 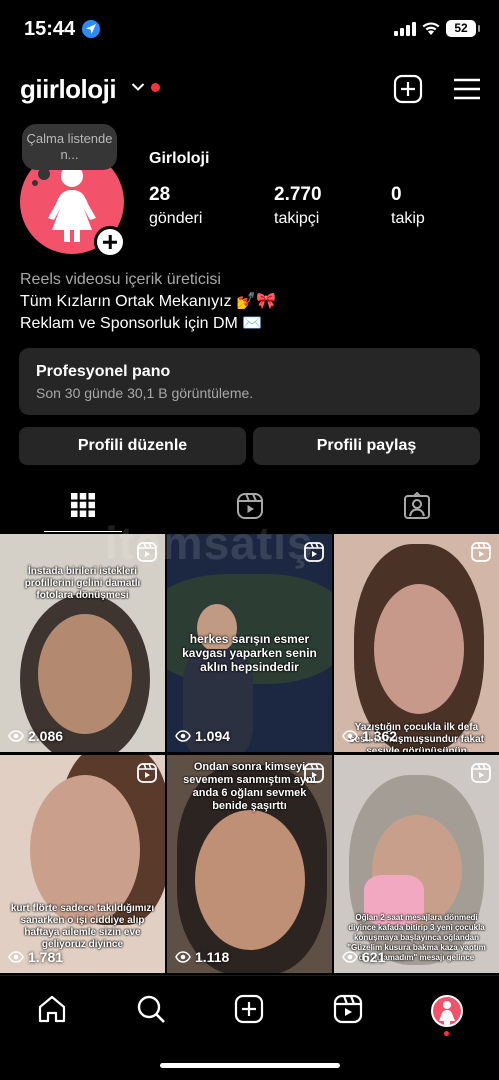 I want to click on username-switcher: giirloloji, so click(x=68, y=89).